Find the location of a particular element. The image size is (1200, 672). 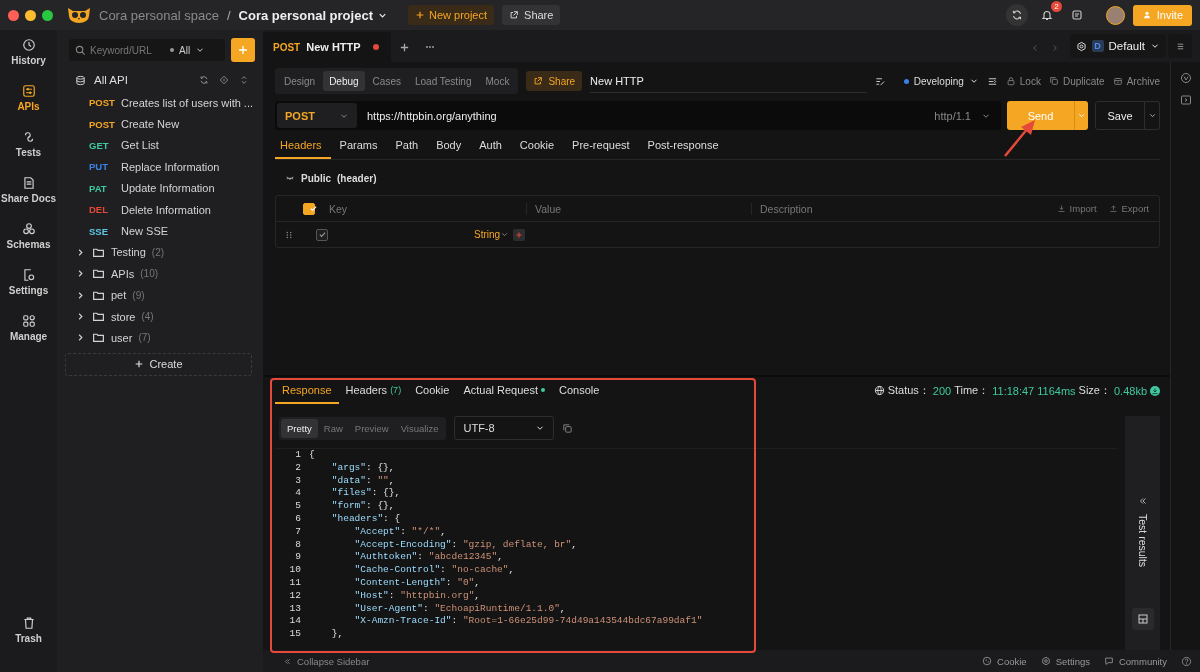

folder-name: pet is located at coordinates (119, 295).